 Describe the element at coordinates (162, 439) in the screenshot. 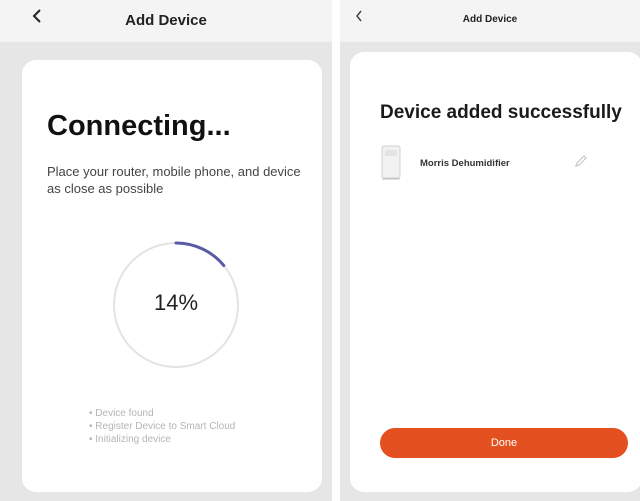

I see `step-item: Initializing device` at that location.